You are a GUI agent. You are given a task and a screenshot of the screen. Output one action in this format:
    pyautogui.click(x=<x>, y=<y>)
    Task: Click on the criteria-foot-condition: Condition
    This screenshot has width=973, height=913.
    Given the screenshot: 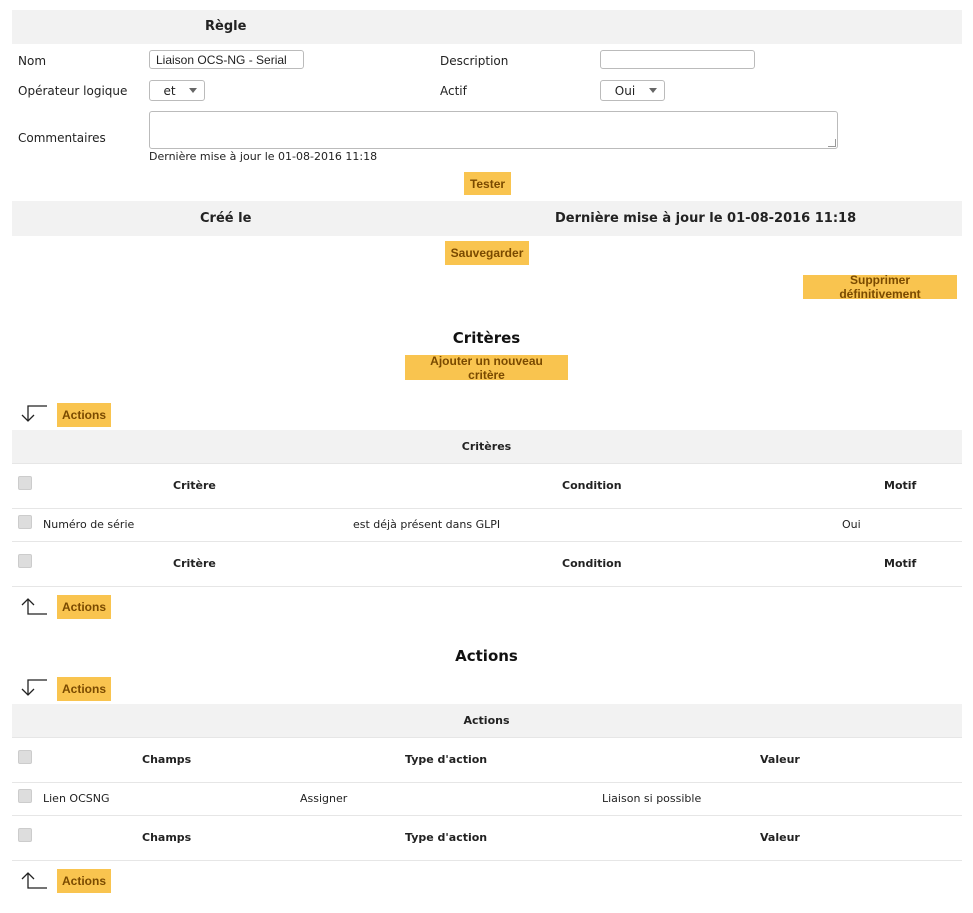 What is the action you would take?
    pyautogui.click(x=592, y=563)
    